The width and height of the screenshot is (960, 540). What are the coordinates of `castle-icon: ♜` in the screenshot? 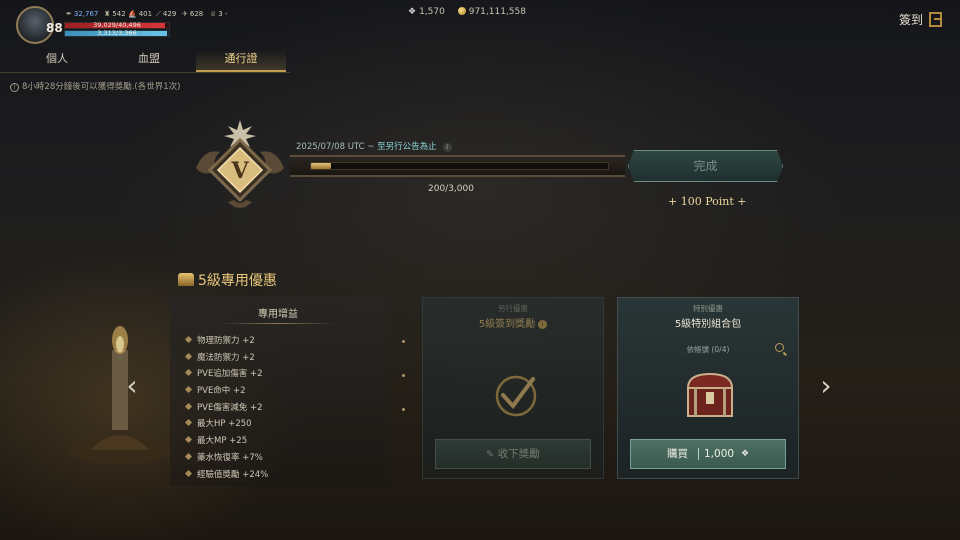 It's located at (107, 14).